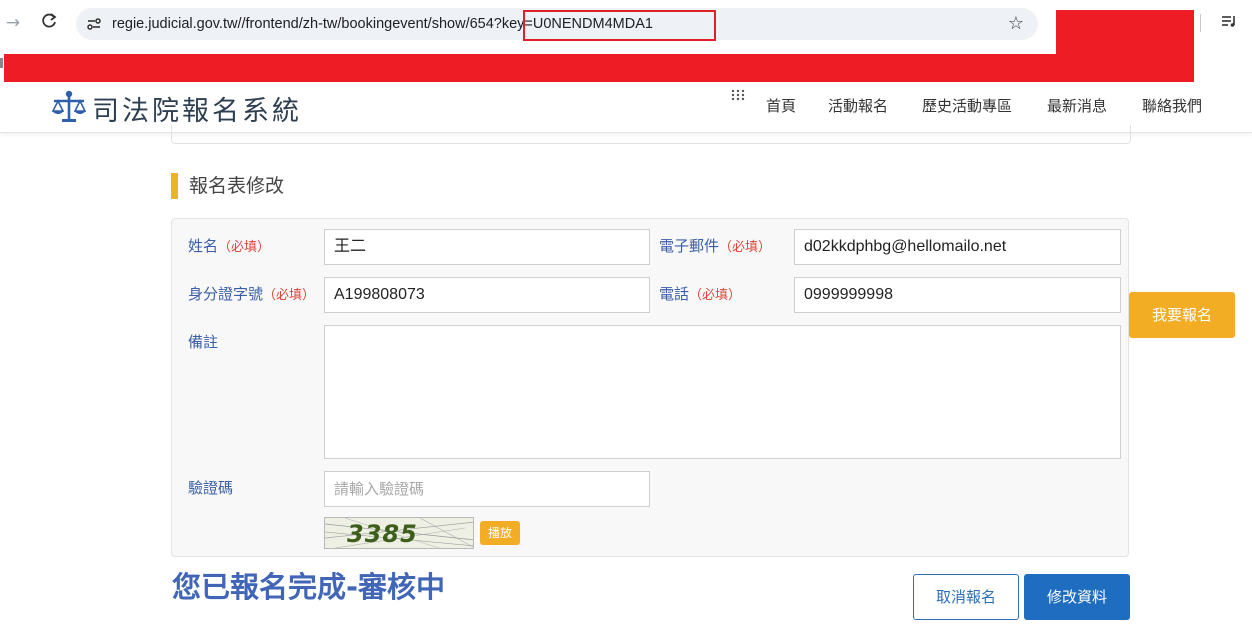 The height and width of the screenshot is (628, 1252). What do you see at coordinates (674, 294) in the screenshot?
I see `phone-label-text: 電話` at bounding box center [674, 294].